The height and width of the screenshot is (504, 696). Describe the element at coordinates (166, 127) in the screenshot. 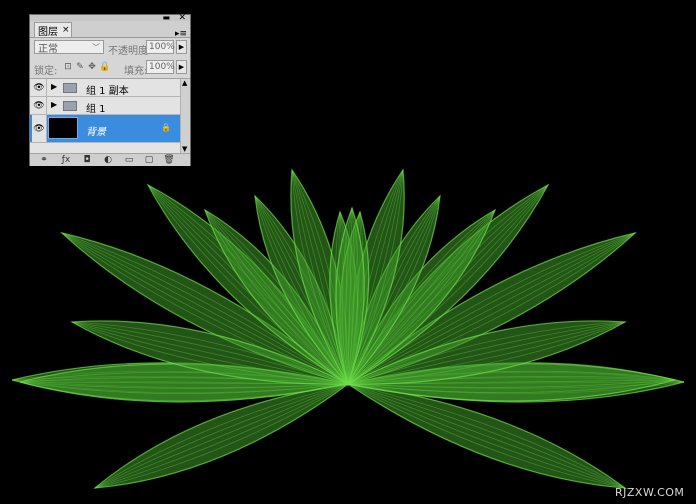

I see `lock-icon: 🔒` at that location.